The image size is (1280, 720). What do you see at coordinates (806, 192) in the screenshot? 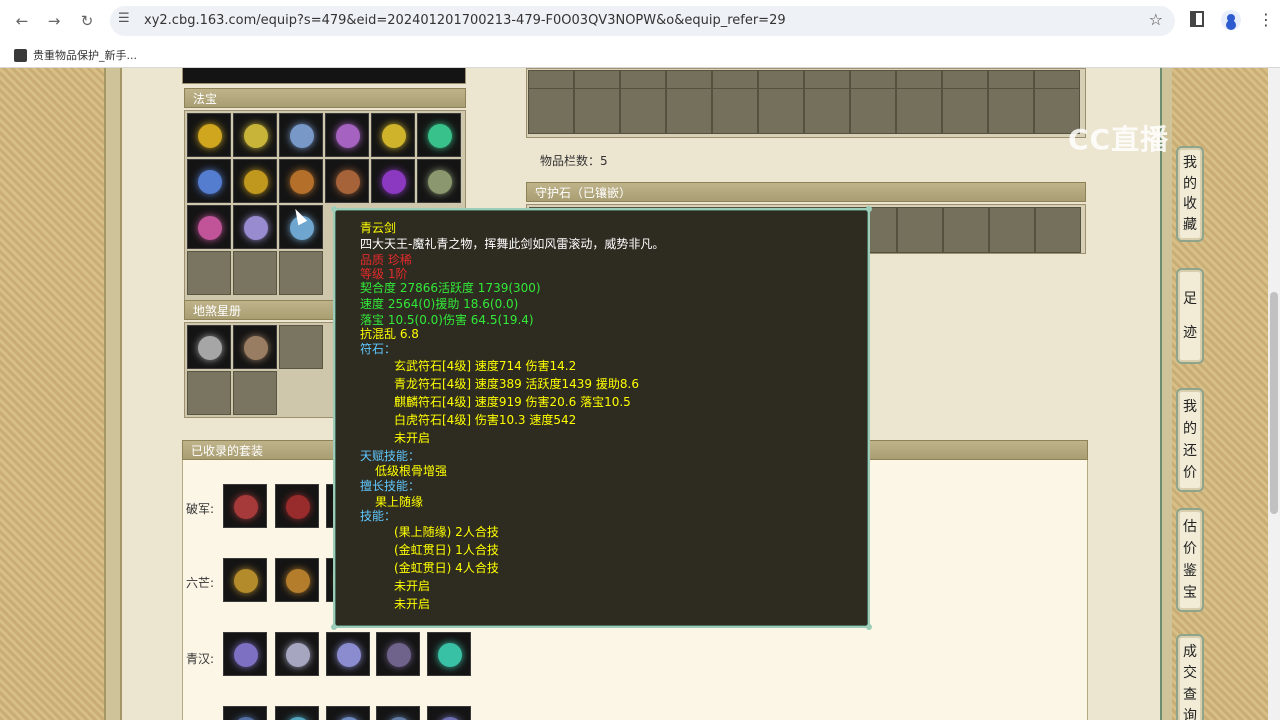
I see `guard-stone-header: 守护石（已镶嵌）` at bounding box center [806, 192].